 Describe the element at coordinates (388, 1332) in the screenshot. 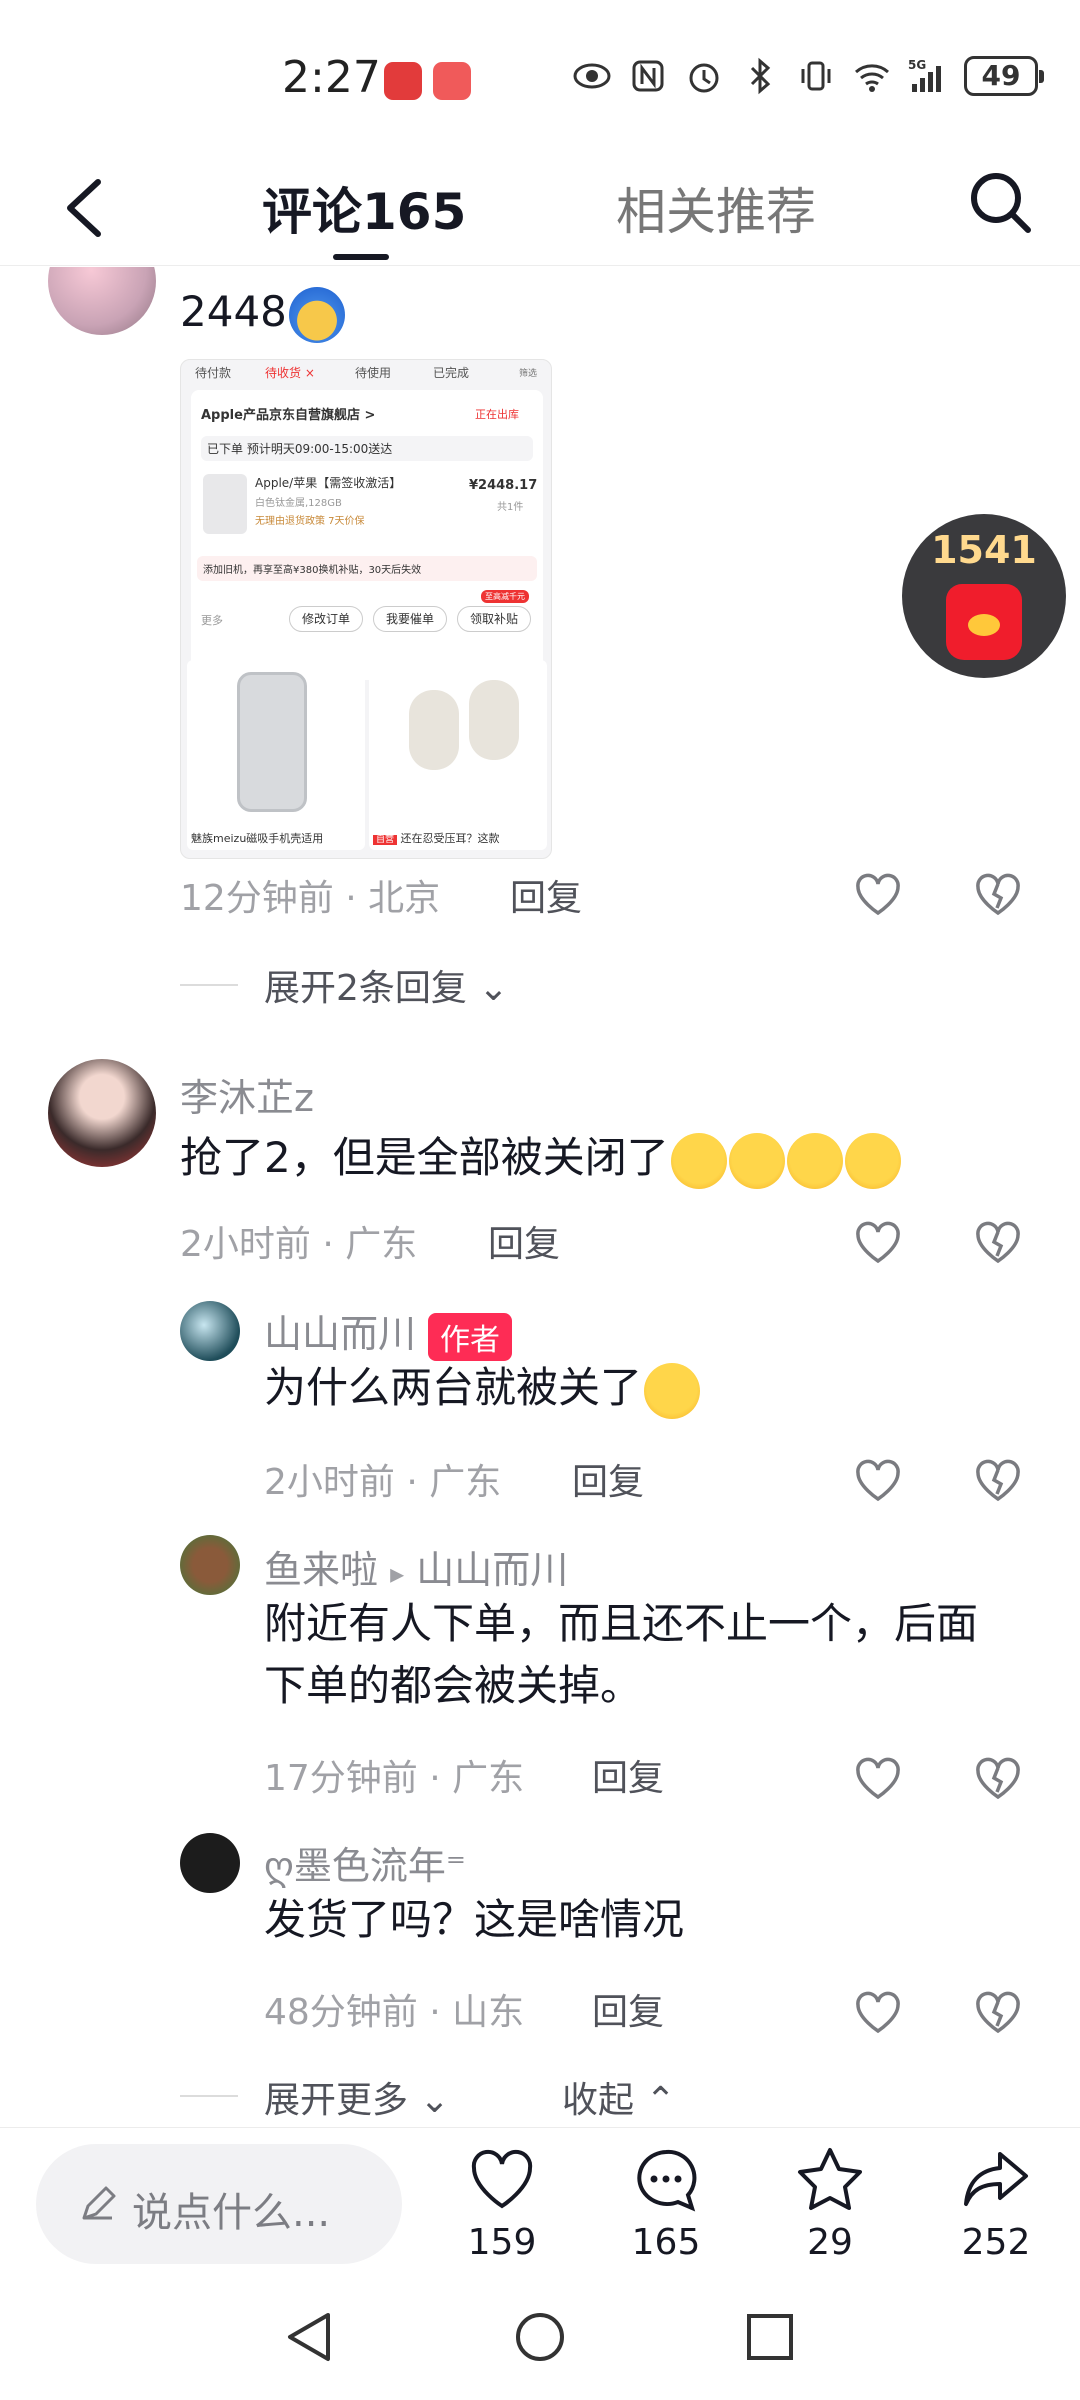

I see `username: 山山而川 作者` at that location.